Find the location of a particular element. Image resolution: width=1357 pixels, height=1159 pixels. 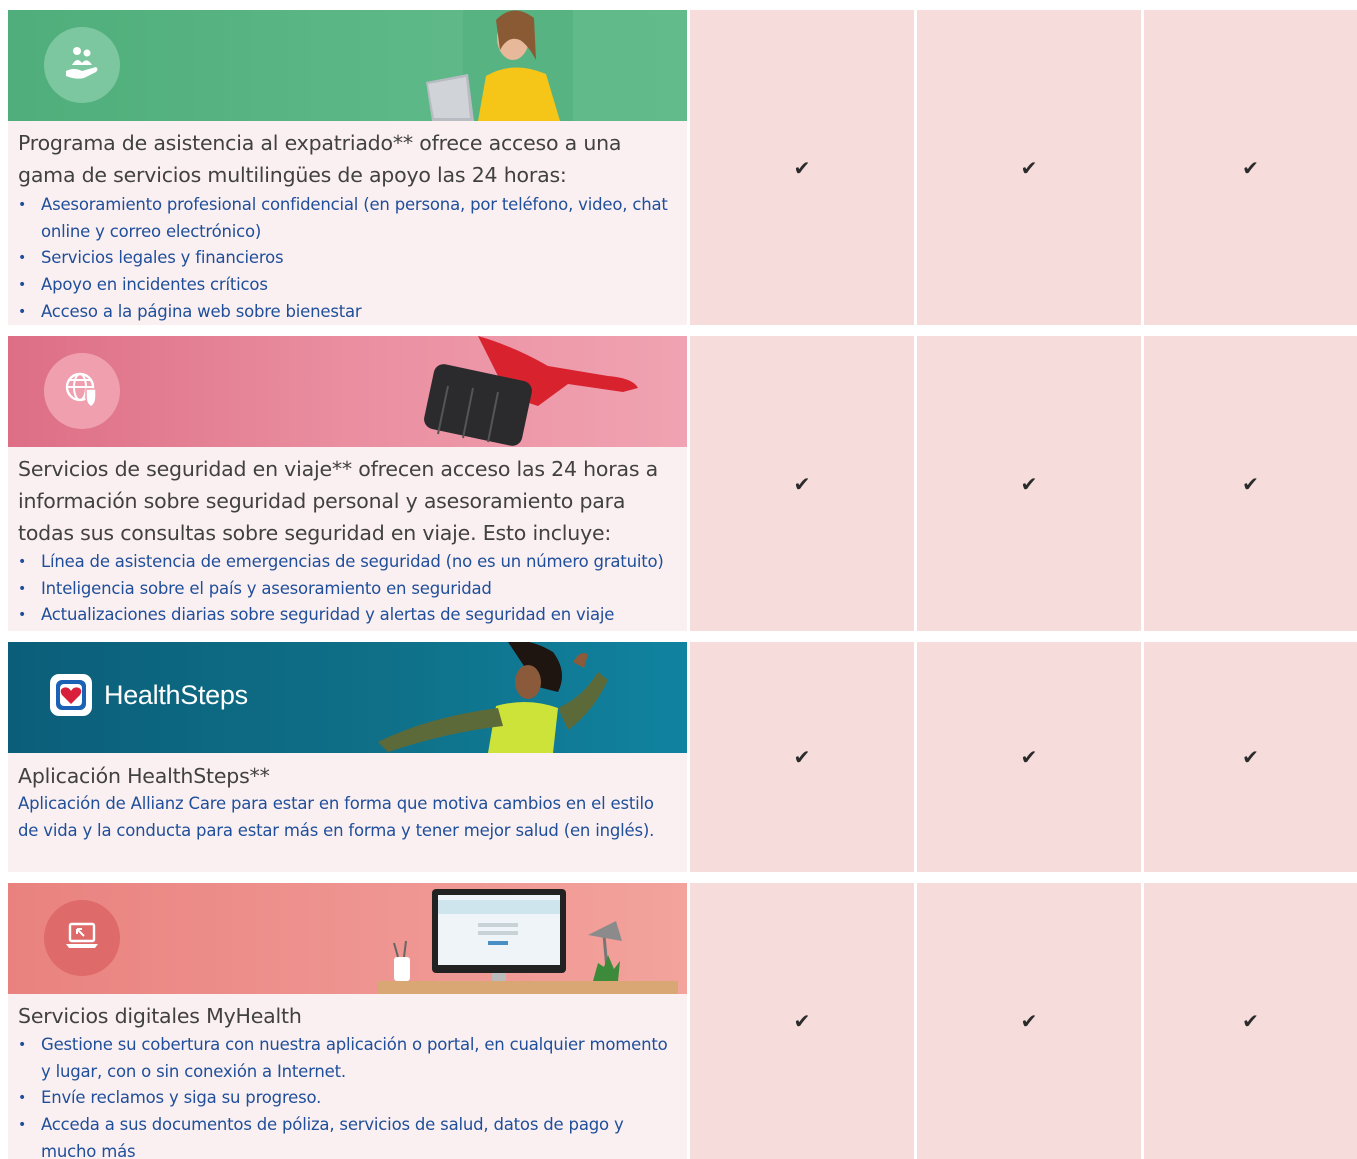

benefit-title: Servicios digitales MyHealth is located at coordinates (160, 1016).